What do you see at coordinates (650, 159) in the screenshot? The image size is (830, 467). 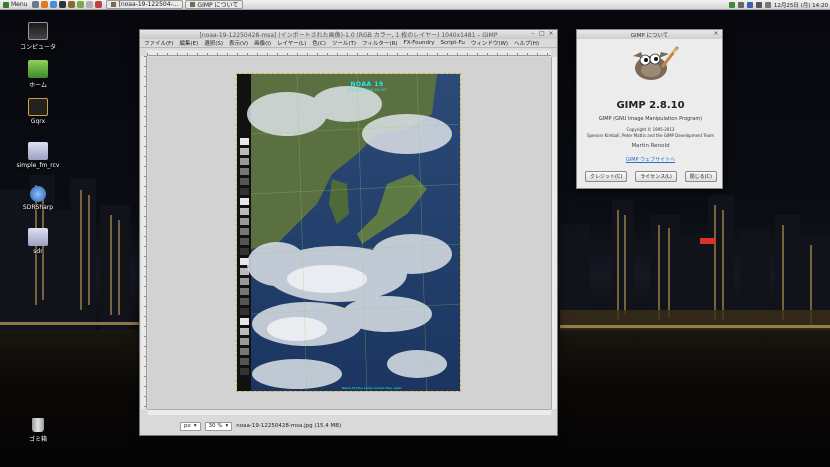 I see `gimp-website-link: GIMP ウェブサイトへ` at bounding box center [650, 159].